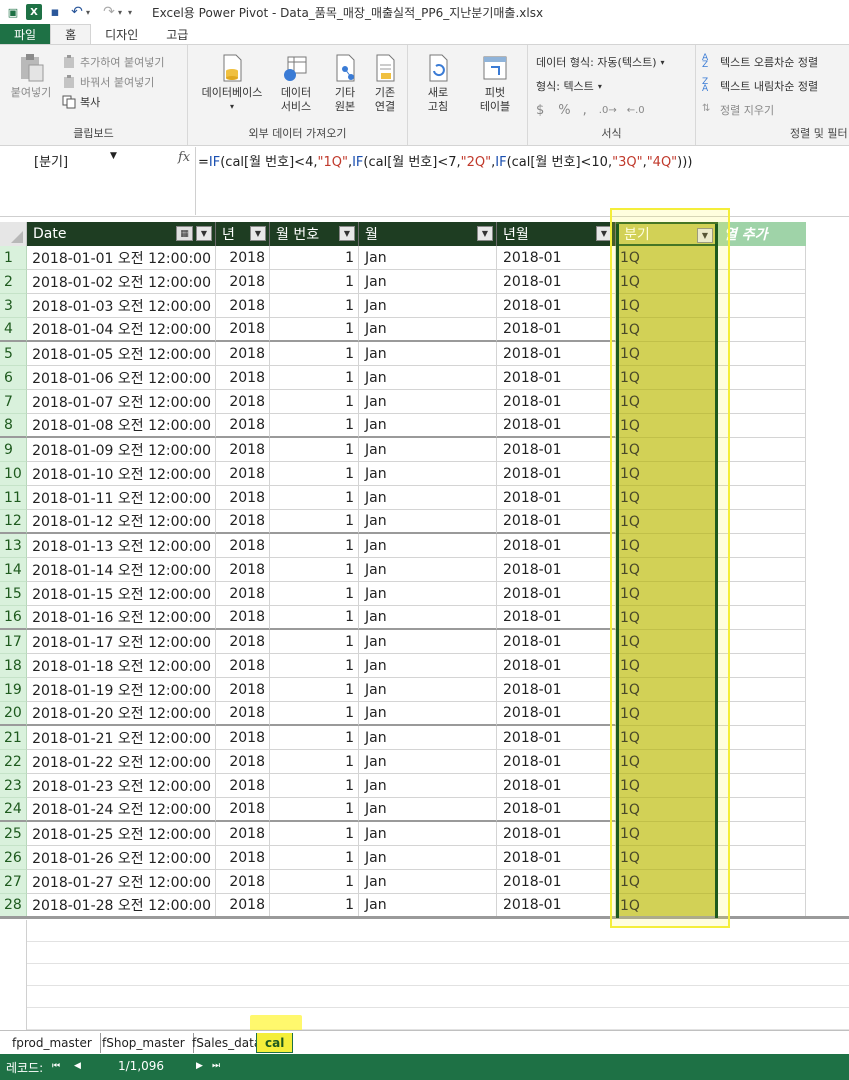 The width and height of the screenshot is (849, 1080). What do you see at coordinates (55, 12) in the screenshot?
I see `save-icon: ▪` at bounding box center [55, 12].